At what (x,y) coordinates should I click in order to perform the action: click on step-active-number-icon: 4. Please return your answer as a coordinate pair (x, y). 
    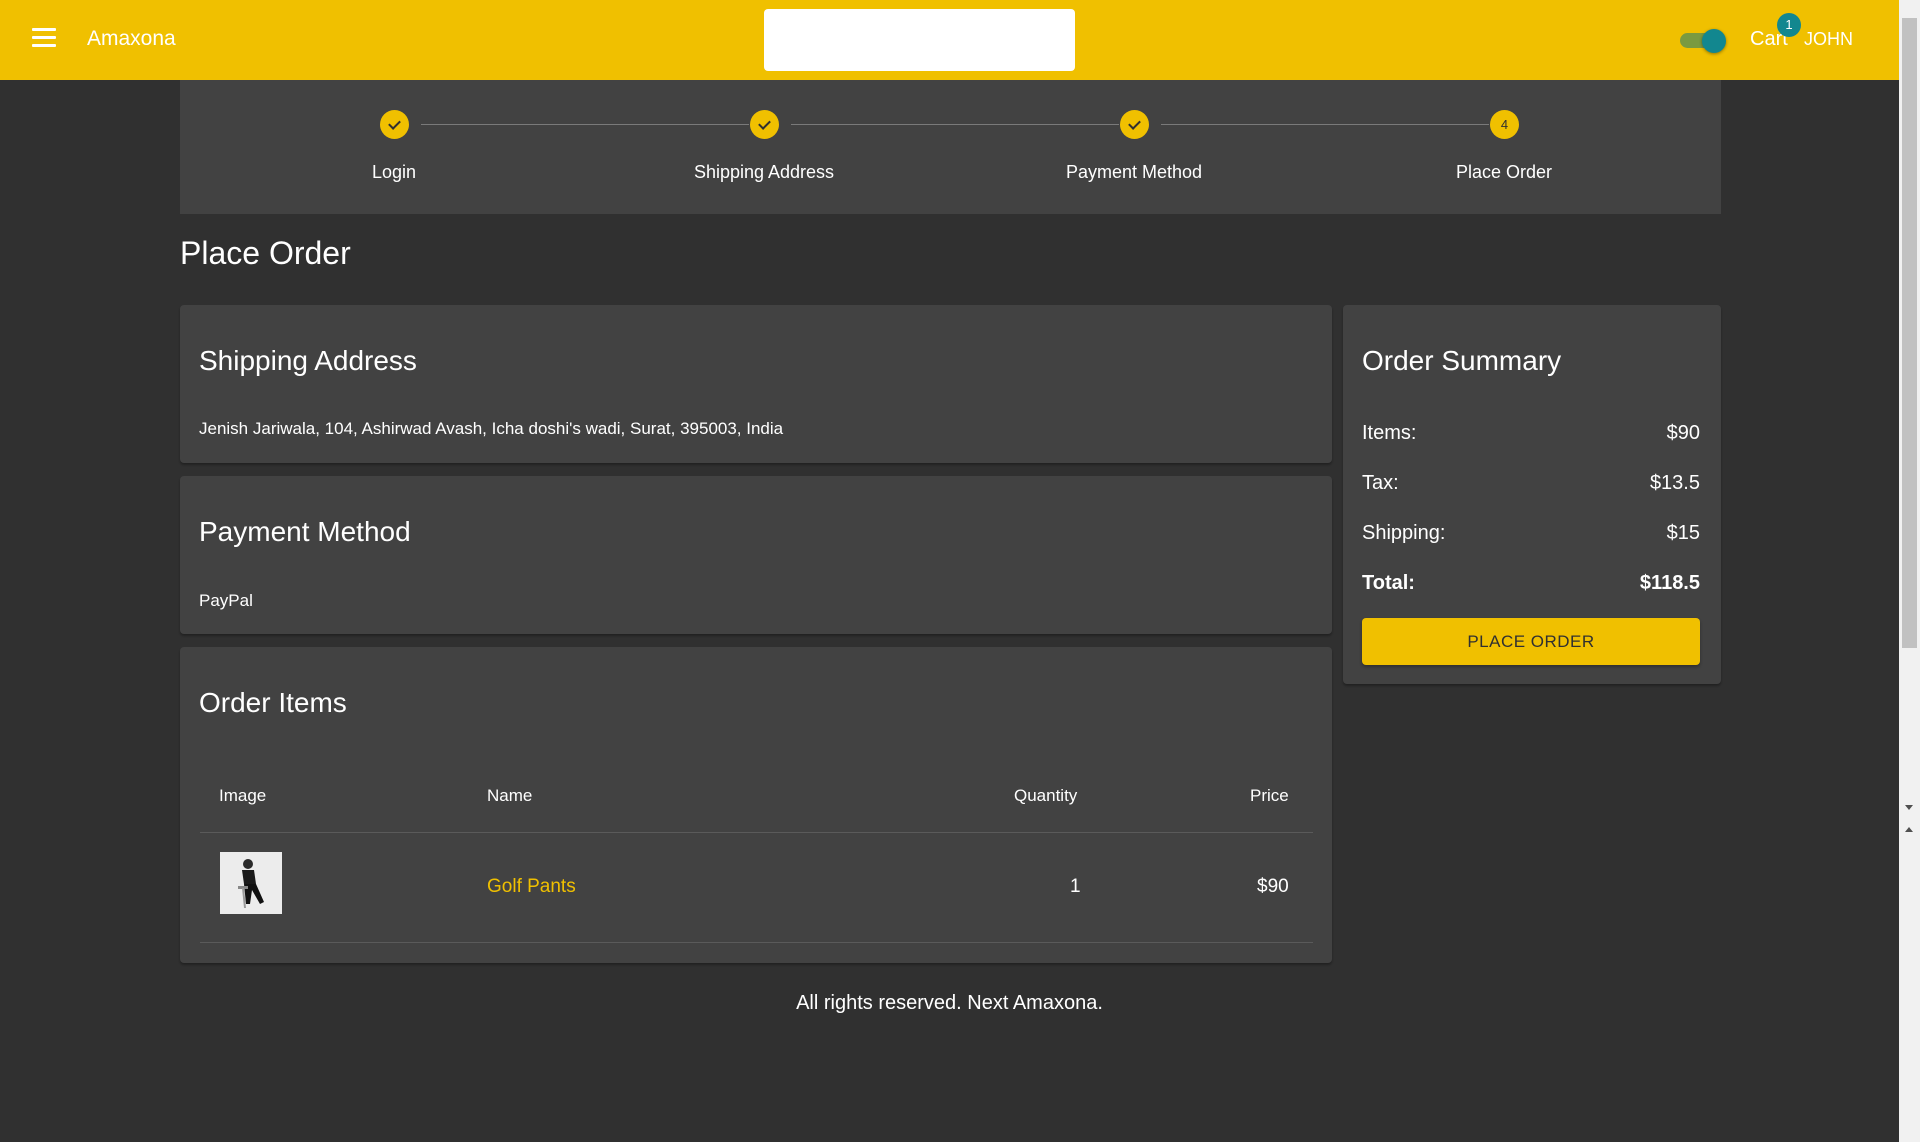
    Looking at the image, I should click on (1504, 124).